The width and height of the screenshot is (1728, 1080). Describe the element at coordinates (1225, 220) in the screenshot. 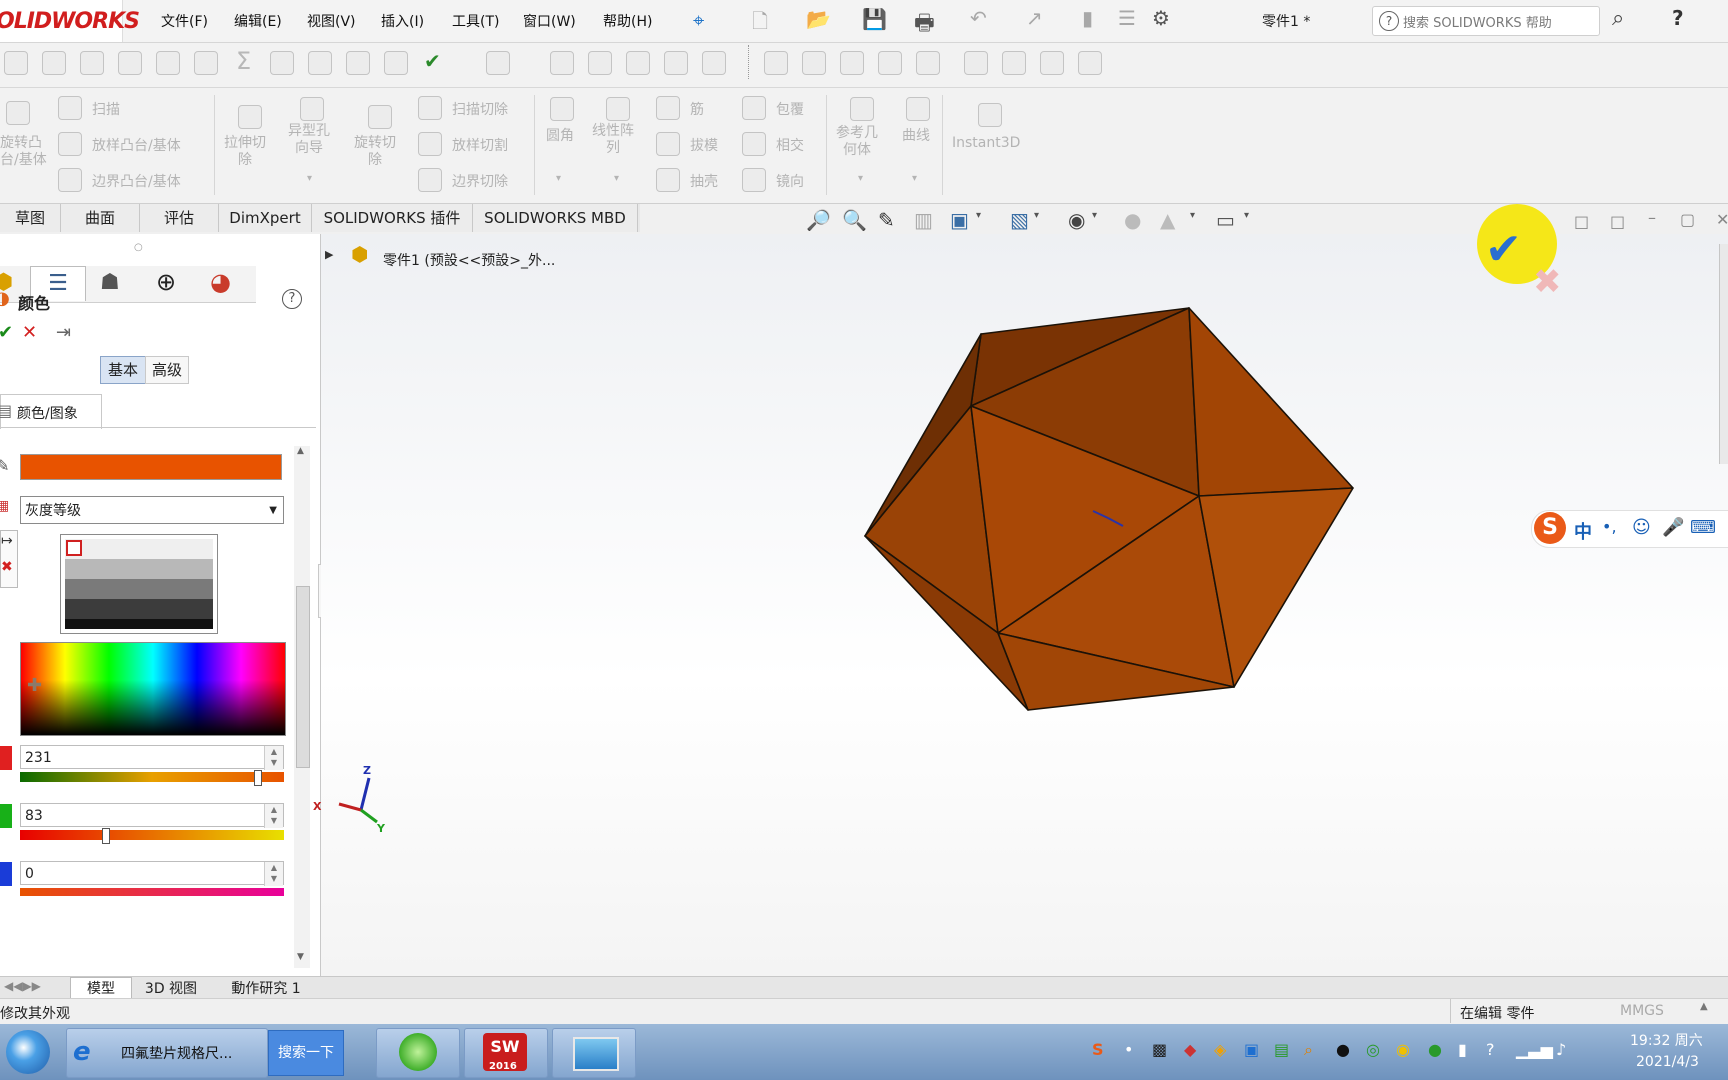

I see `view-settings-icon: ▭` at that location.